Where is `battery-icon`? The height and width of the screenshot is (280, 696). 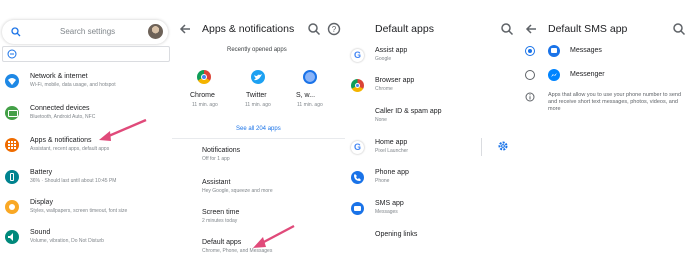
battery-icon is located at coordinates (12, 177).